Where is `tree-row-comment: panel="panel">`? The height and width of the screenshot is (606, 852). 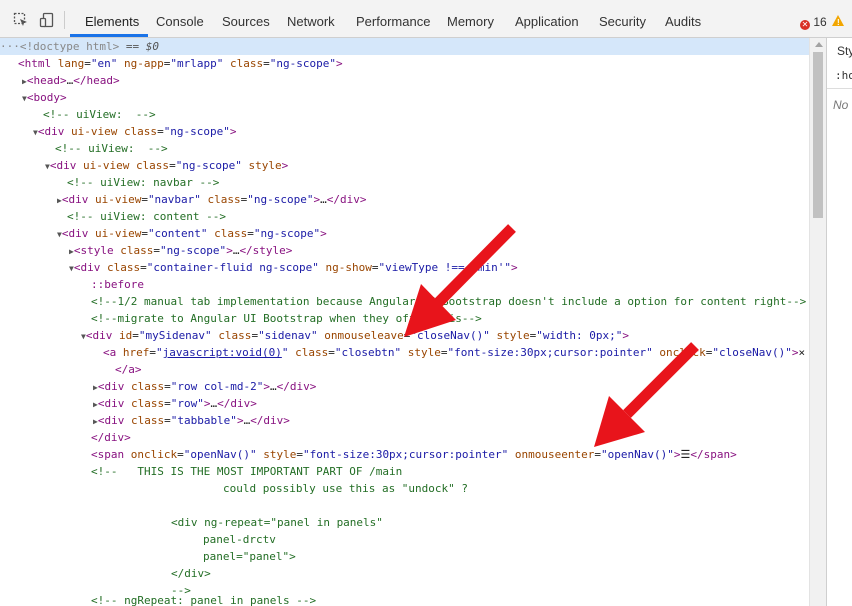
tree-row-comment: panel="panel"> is located at coordinates (249, 556).